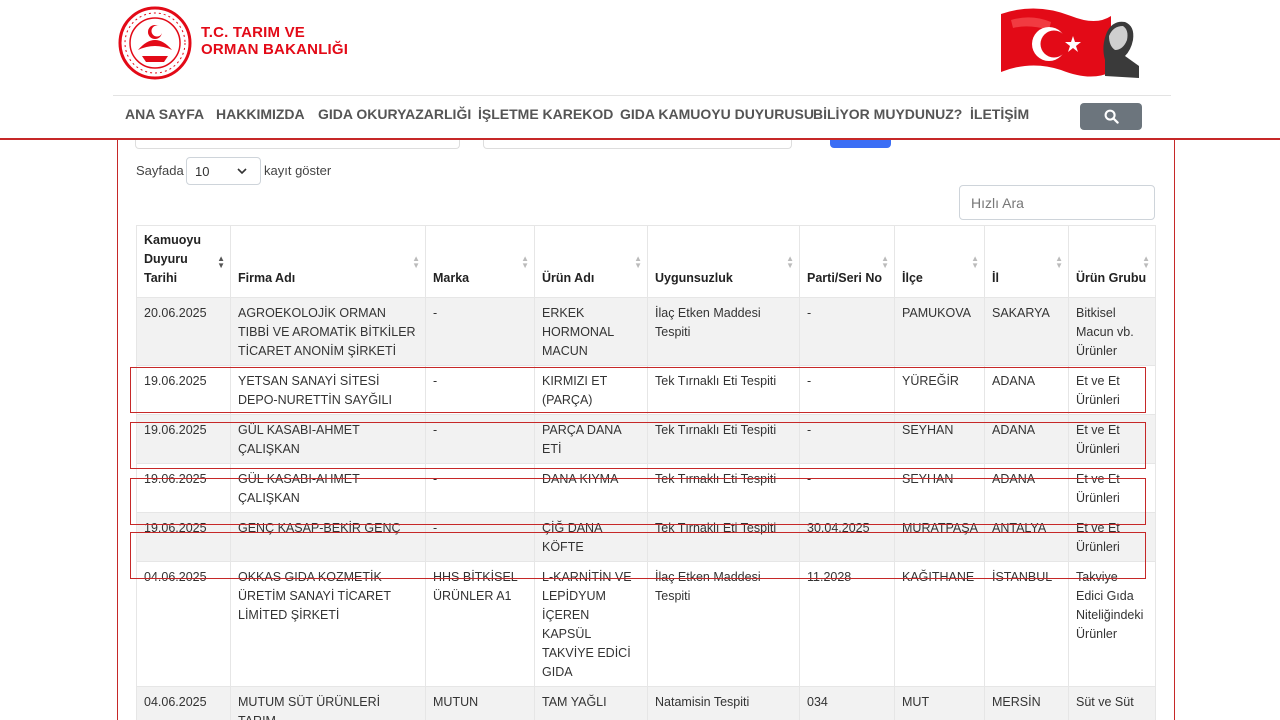 The image size is (1280, 720). I want to click on nav-search-button, so click(1111, 116).